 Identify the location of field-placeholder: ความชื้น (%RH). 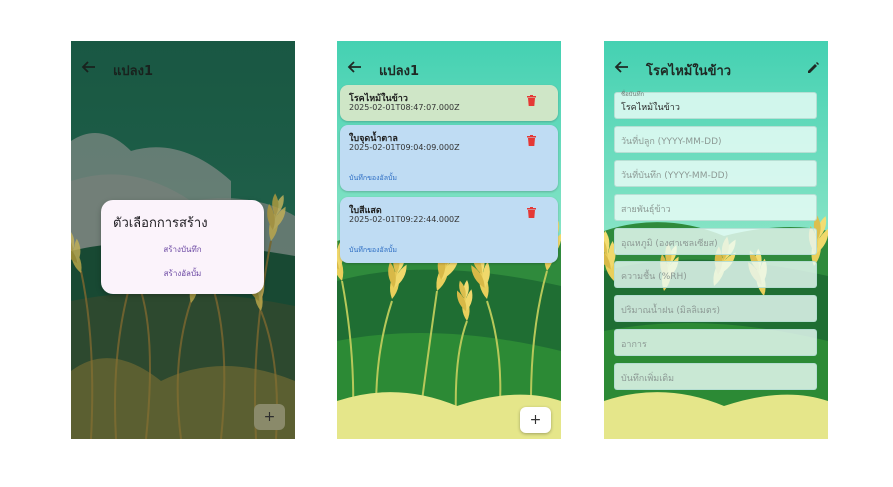
(654, 277).